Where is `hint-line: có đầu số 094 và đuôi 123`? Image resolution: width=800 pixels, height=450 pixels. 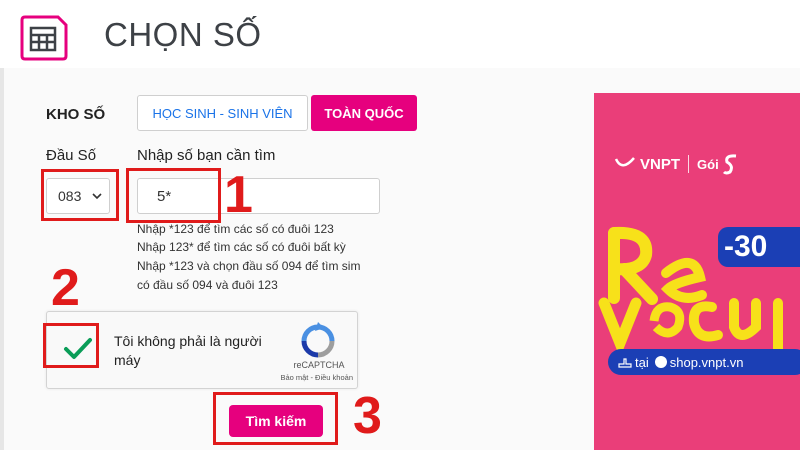
hint-line: có đầu số 094 và đuôi 123 is located at coordinates (207, 285).